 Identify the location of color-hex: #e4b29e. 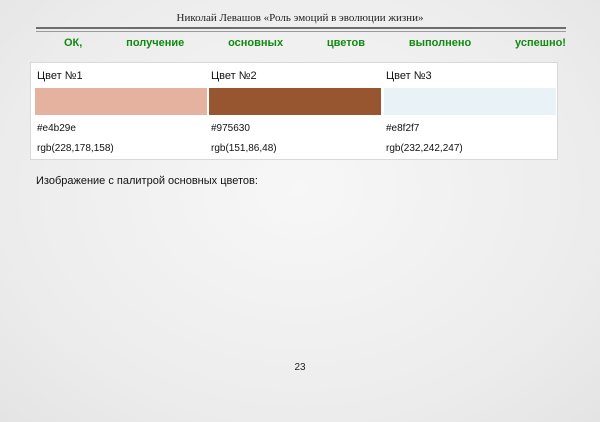
(56, 128).